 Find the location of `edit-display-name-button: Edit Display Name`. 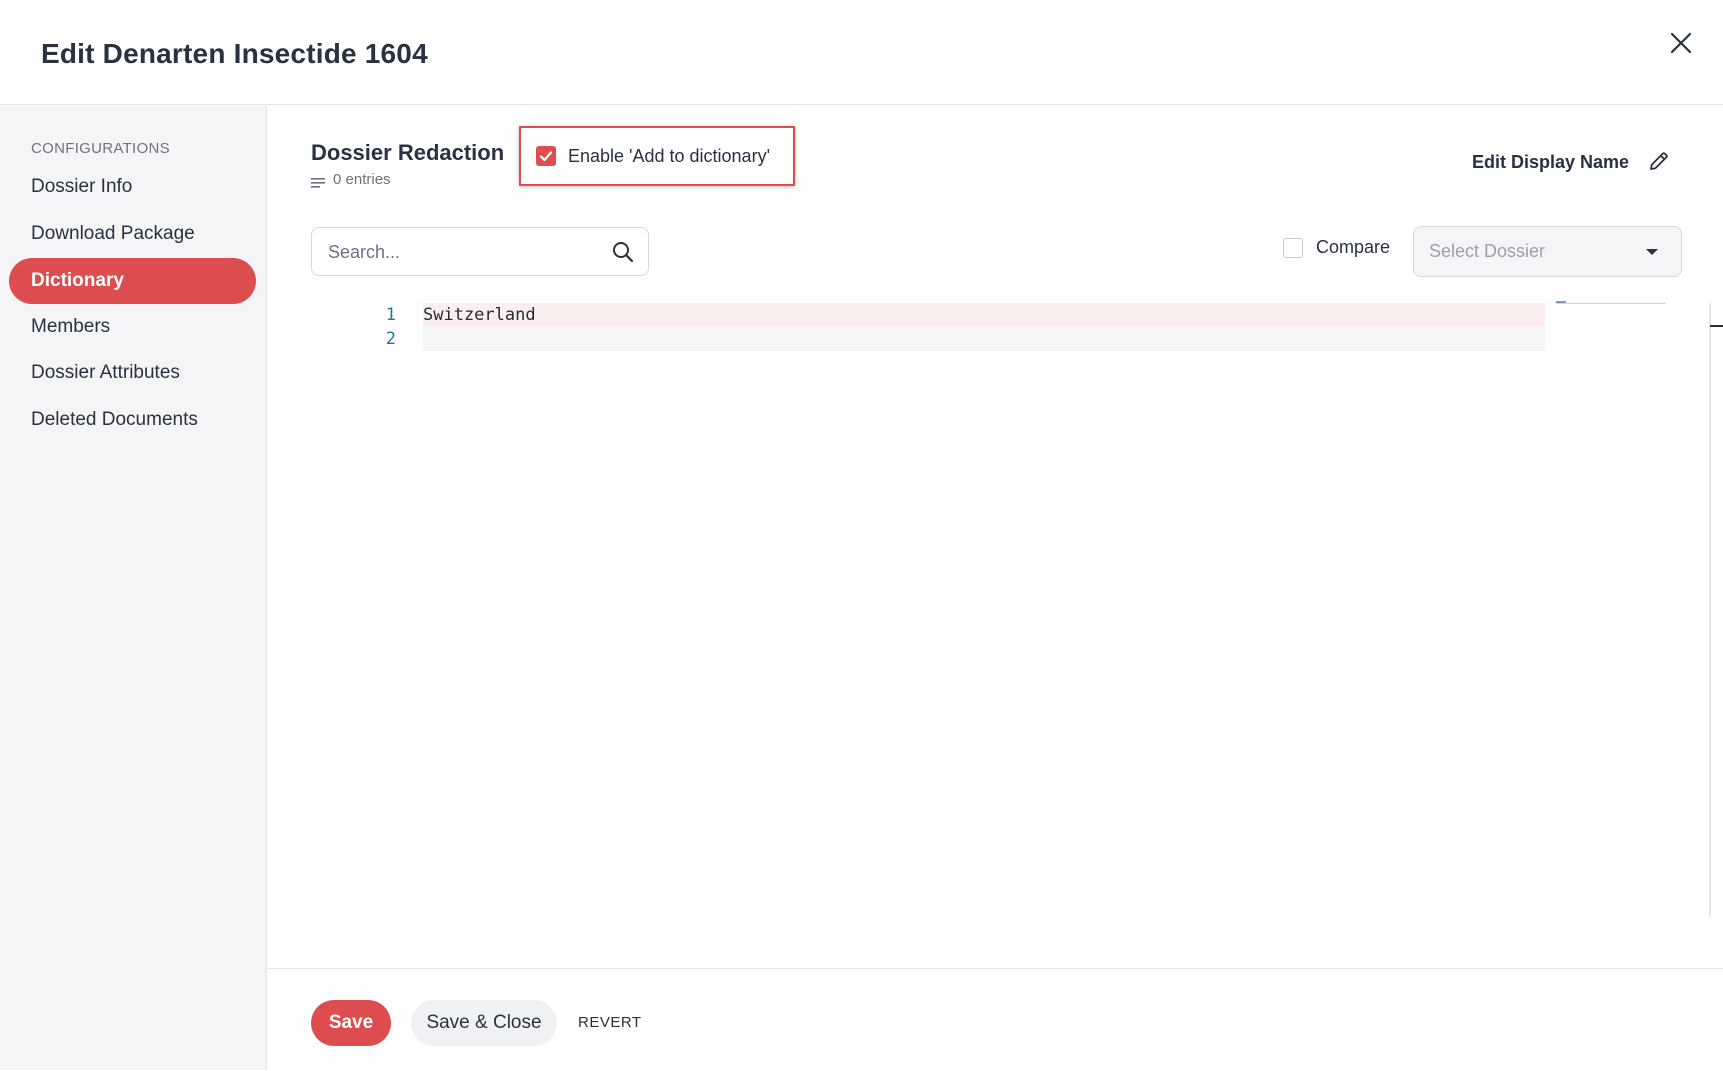

edit-display-name-button: Edit Display Name is located at coordinates (1550, 162).